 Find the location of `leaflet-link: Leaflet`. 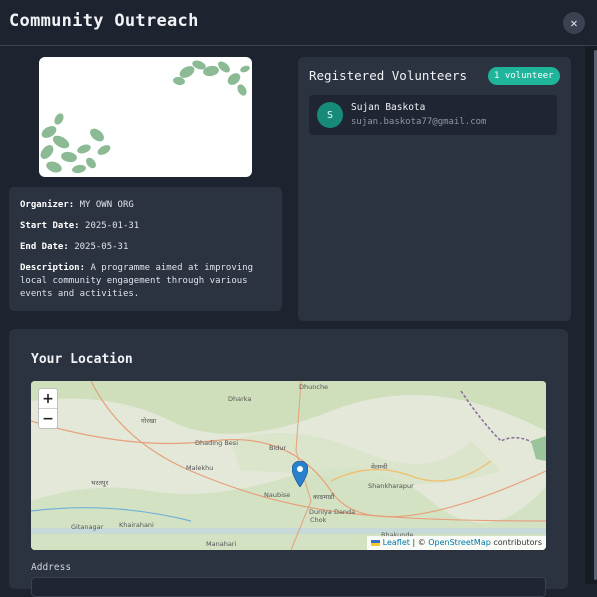

leaflet-link: Leaflet is located at coordinates (396, 542).